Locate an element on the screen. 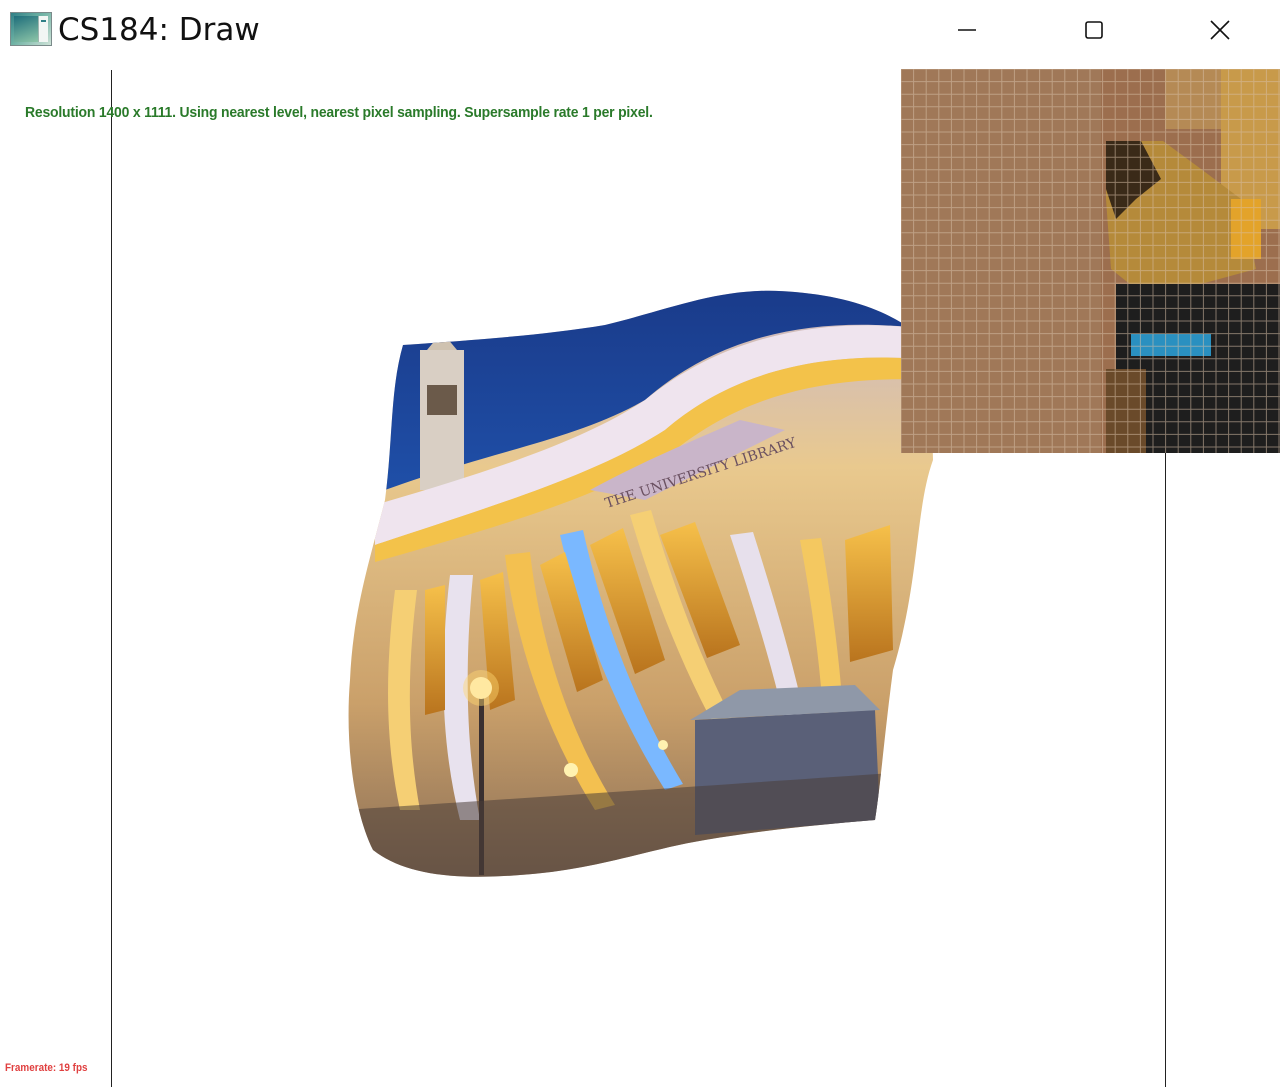  close-icon is located at coordinates (1220, 30).